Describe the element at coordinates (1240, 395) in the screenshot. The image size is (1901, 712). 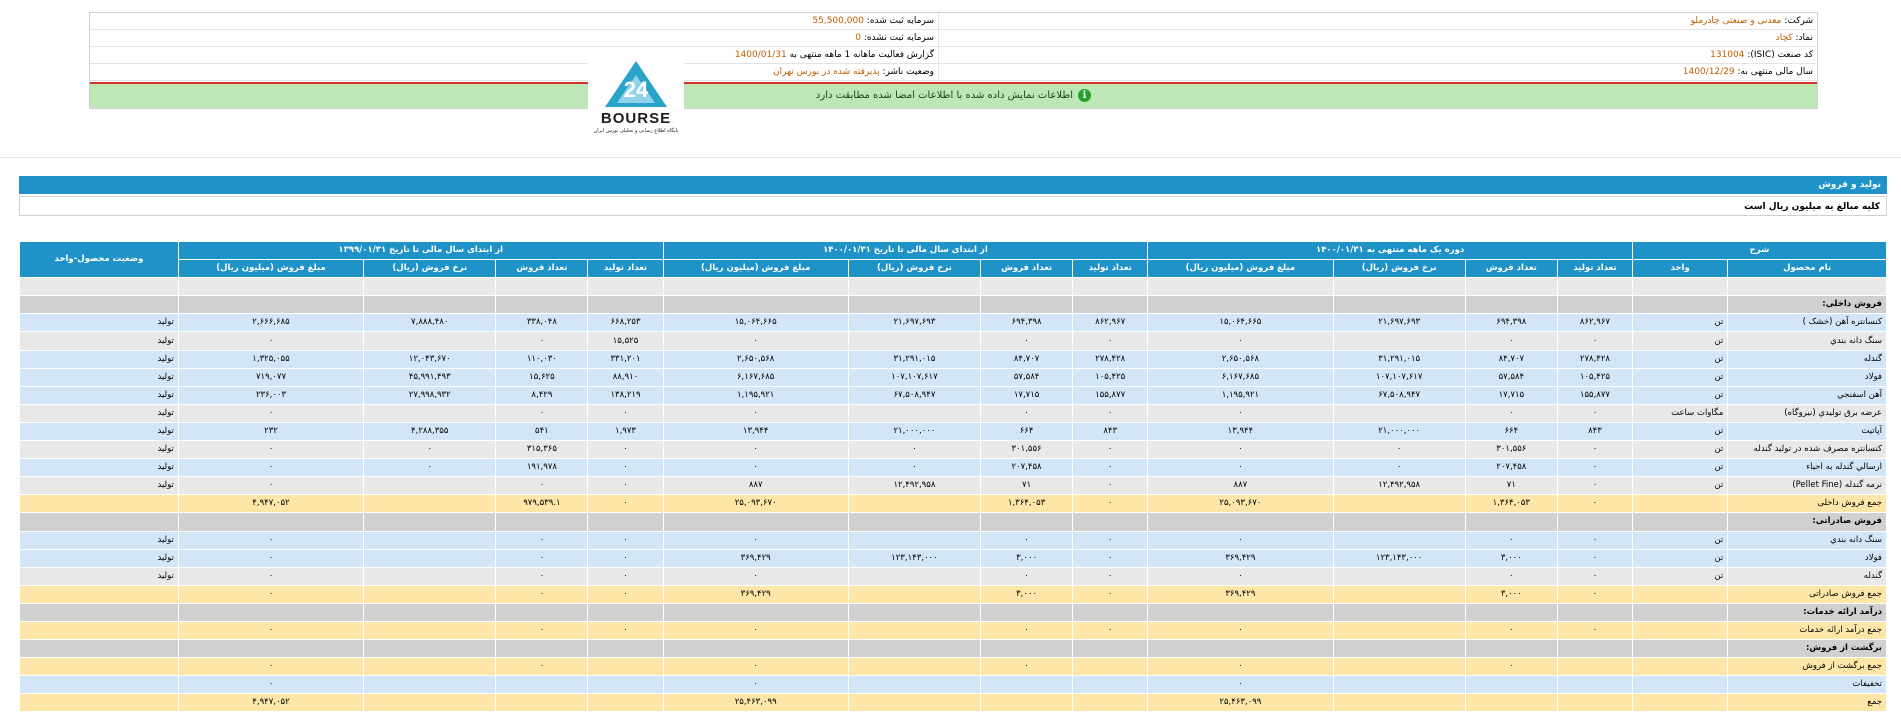
I see `value-cell: ۱,۱۹۵,۹۲۱` at that location.